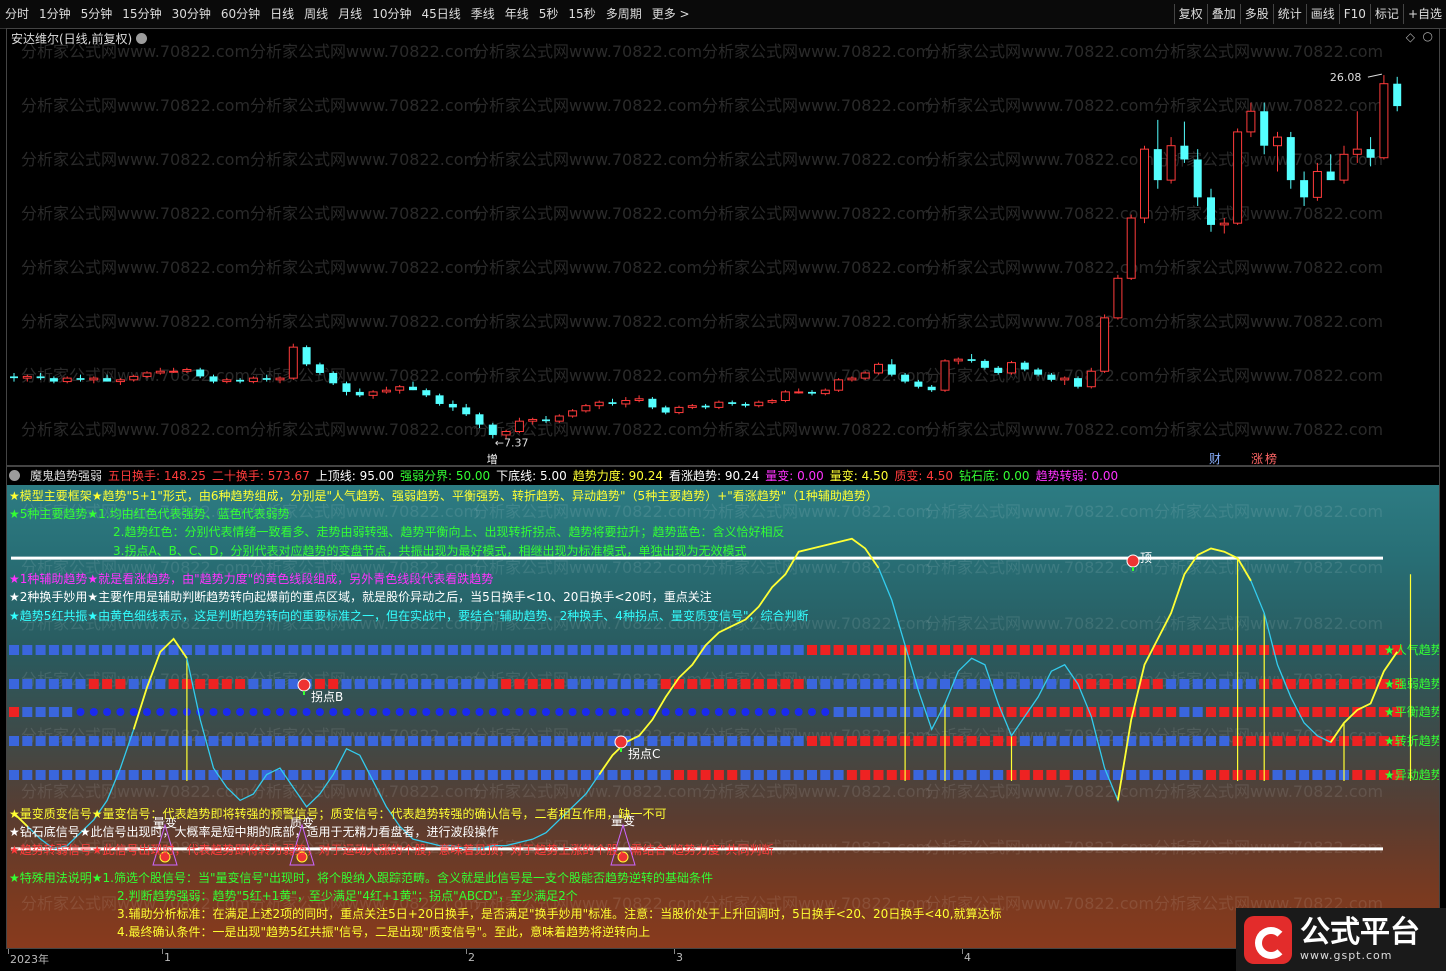  Describe the element at coordinates (1289, 14) in the screenshot. I see `toolbar-right-item-3: 统计` at that location.